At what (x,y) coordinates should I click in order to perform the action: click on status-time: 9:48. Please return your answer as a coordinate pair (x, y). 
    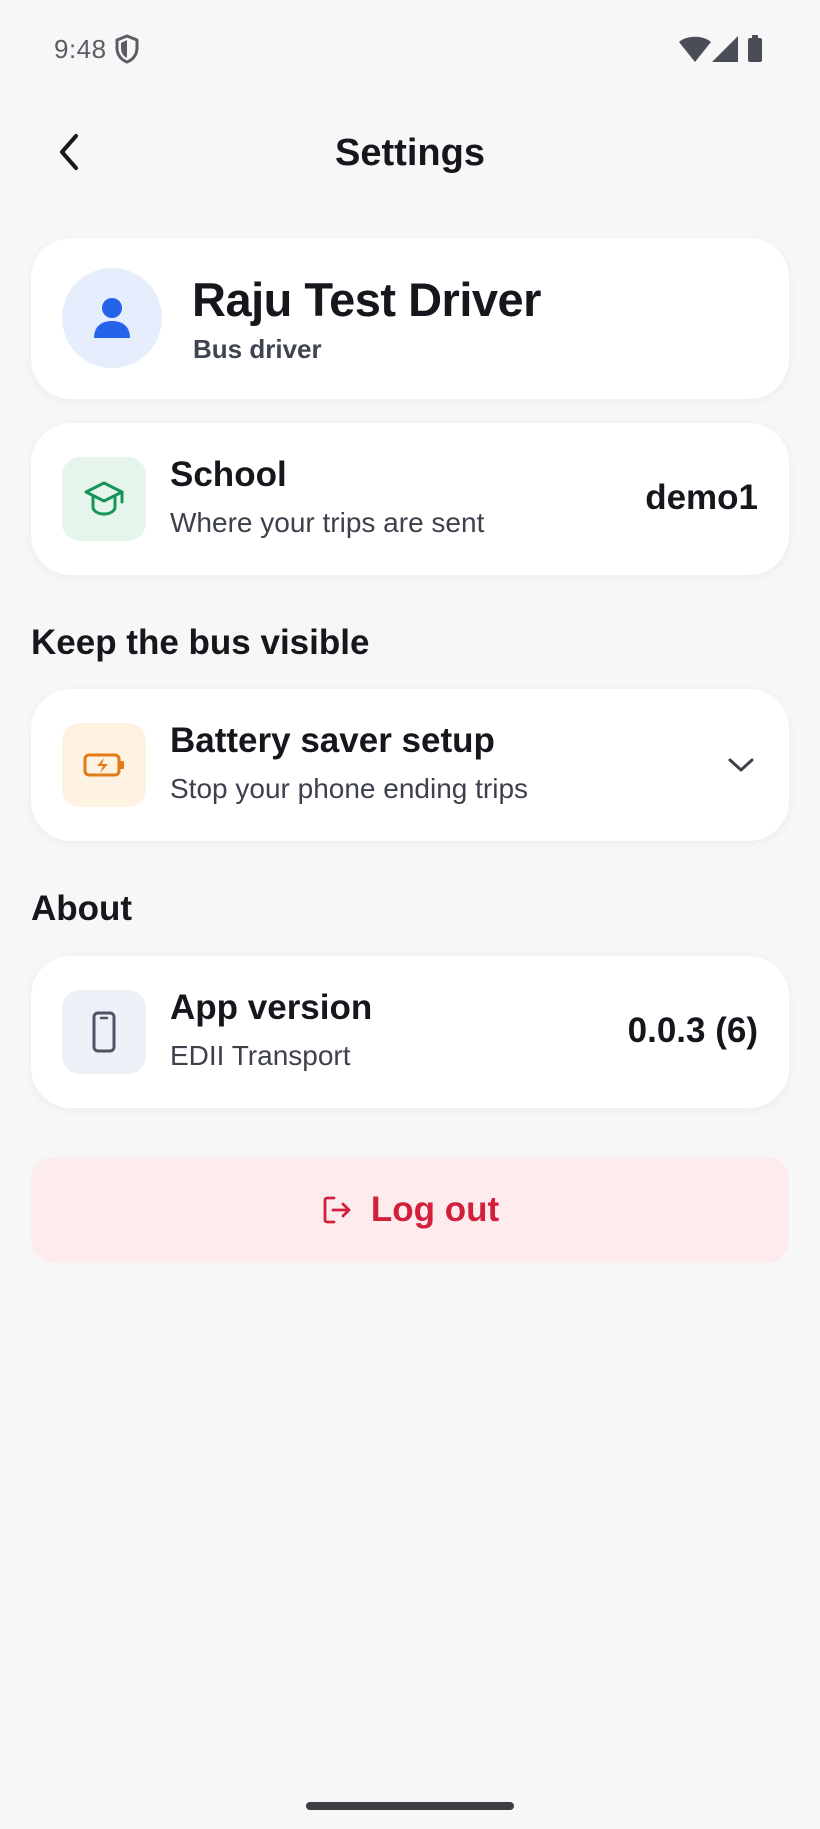
    Looking at the image, I should click on (80, 49).